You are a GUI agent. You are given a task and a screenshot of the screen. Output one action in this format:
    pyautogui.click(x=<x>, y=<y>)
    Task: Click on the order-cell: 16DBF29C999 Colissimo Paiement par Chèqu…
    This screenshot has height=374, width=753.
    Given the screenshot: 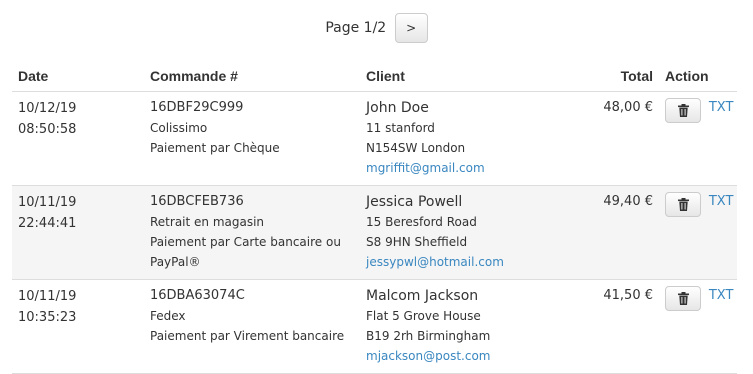 What is the action you would take?
    pyautogui.click(x=252, y=138)
    